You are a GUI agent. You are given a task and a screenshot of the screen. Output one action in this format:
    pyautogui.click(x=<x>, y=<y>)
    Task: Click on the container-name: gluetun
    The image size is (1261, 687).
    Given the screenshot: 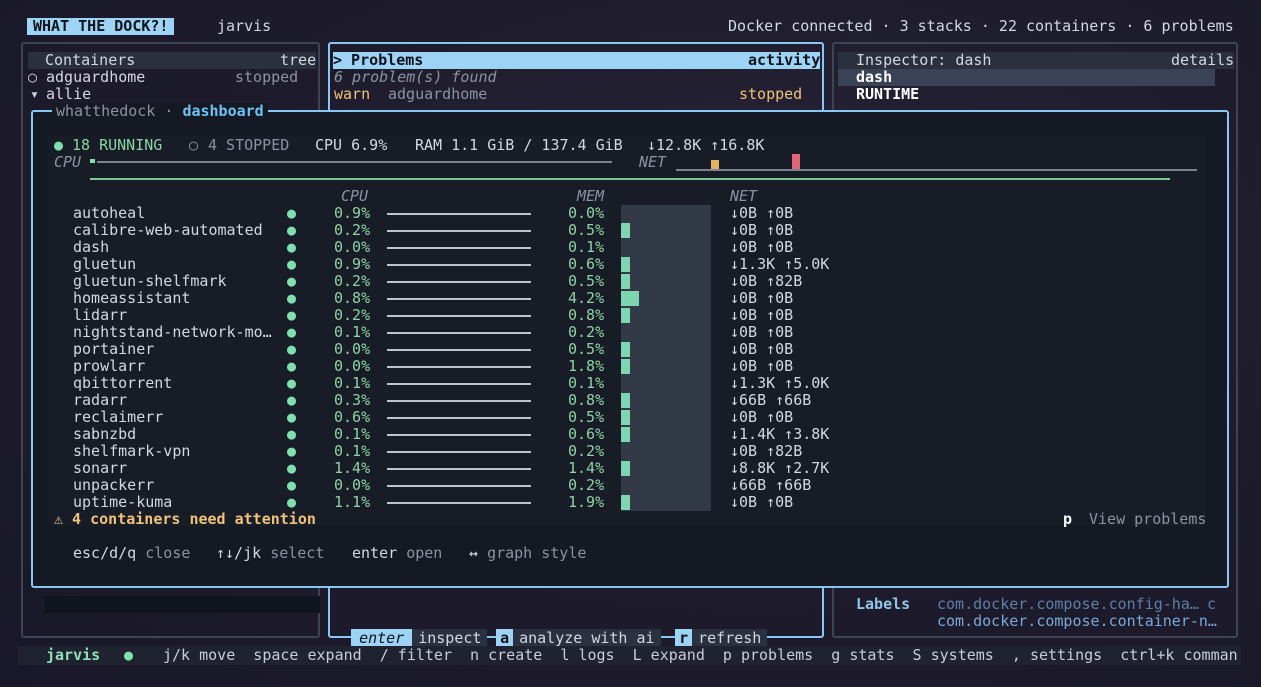 What is the action you would take?
    pyautogui.click(x=105, y=264)
    